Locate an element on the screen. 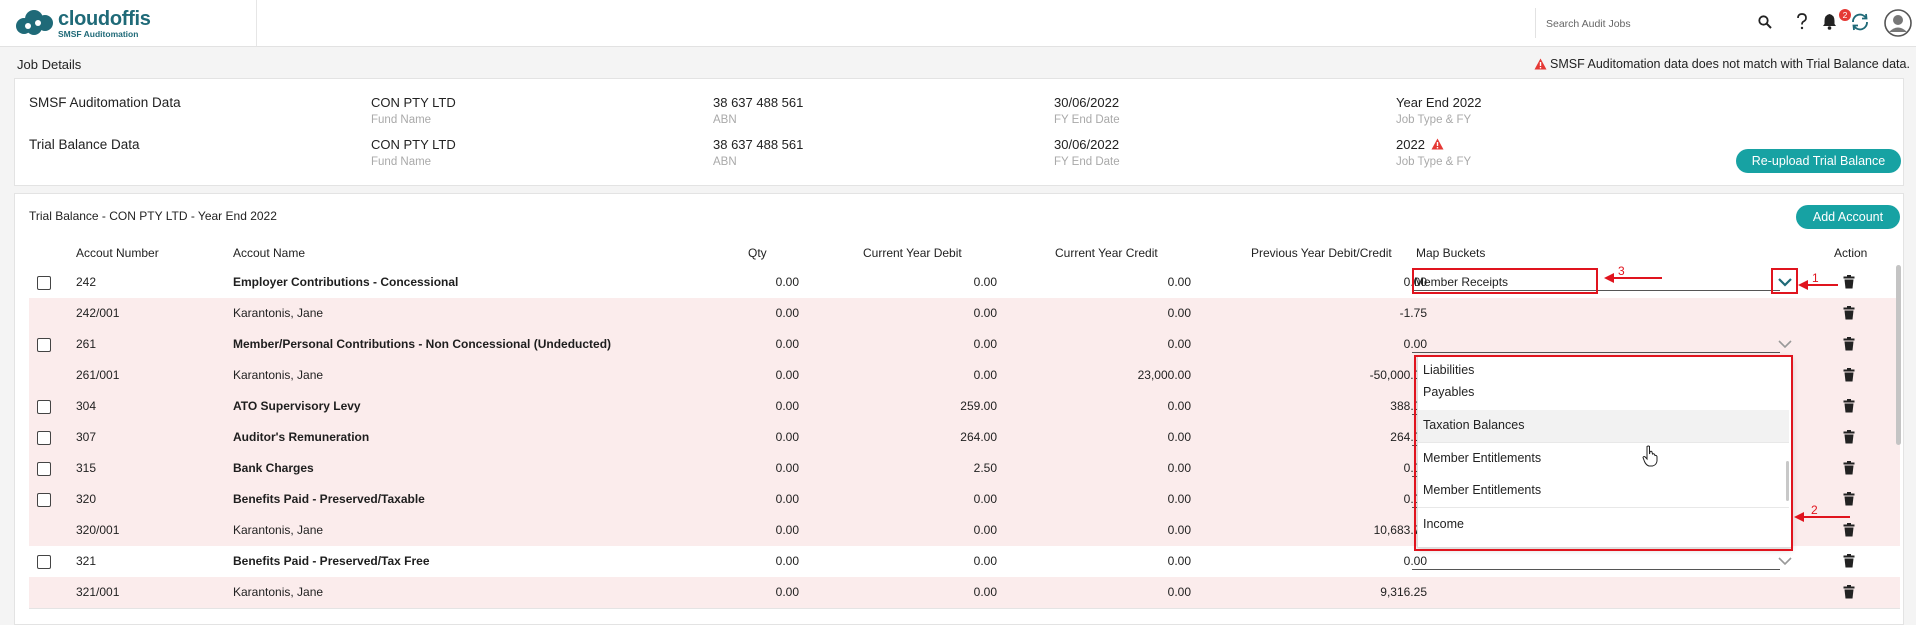 The image size is (1916, 625). account-number-cell: 261 is located at coordinates (86, 344).